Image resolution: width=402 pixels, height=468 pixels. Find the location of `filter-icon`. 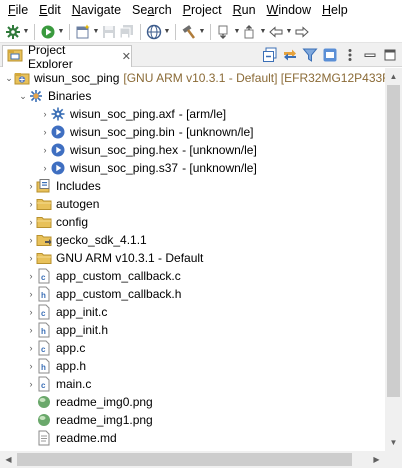

filter-icon is located at coordinates (310, 55).